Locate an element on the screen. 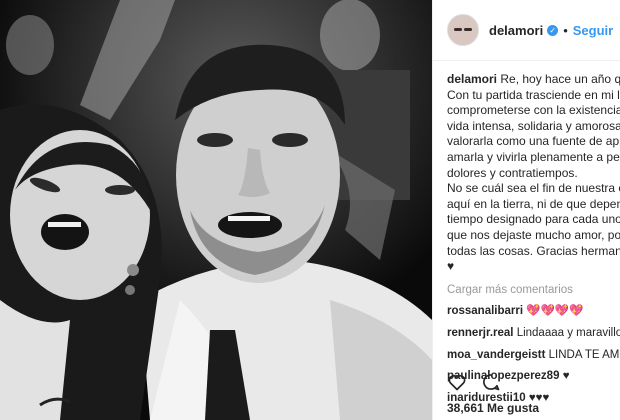  caption-username: delamori is located at coordinates (472, 79).